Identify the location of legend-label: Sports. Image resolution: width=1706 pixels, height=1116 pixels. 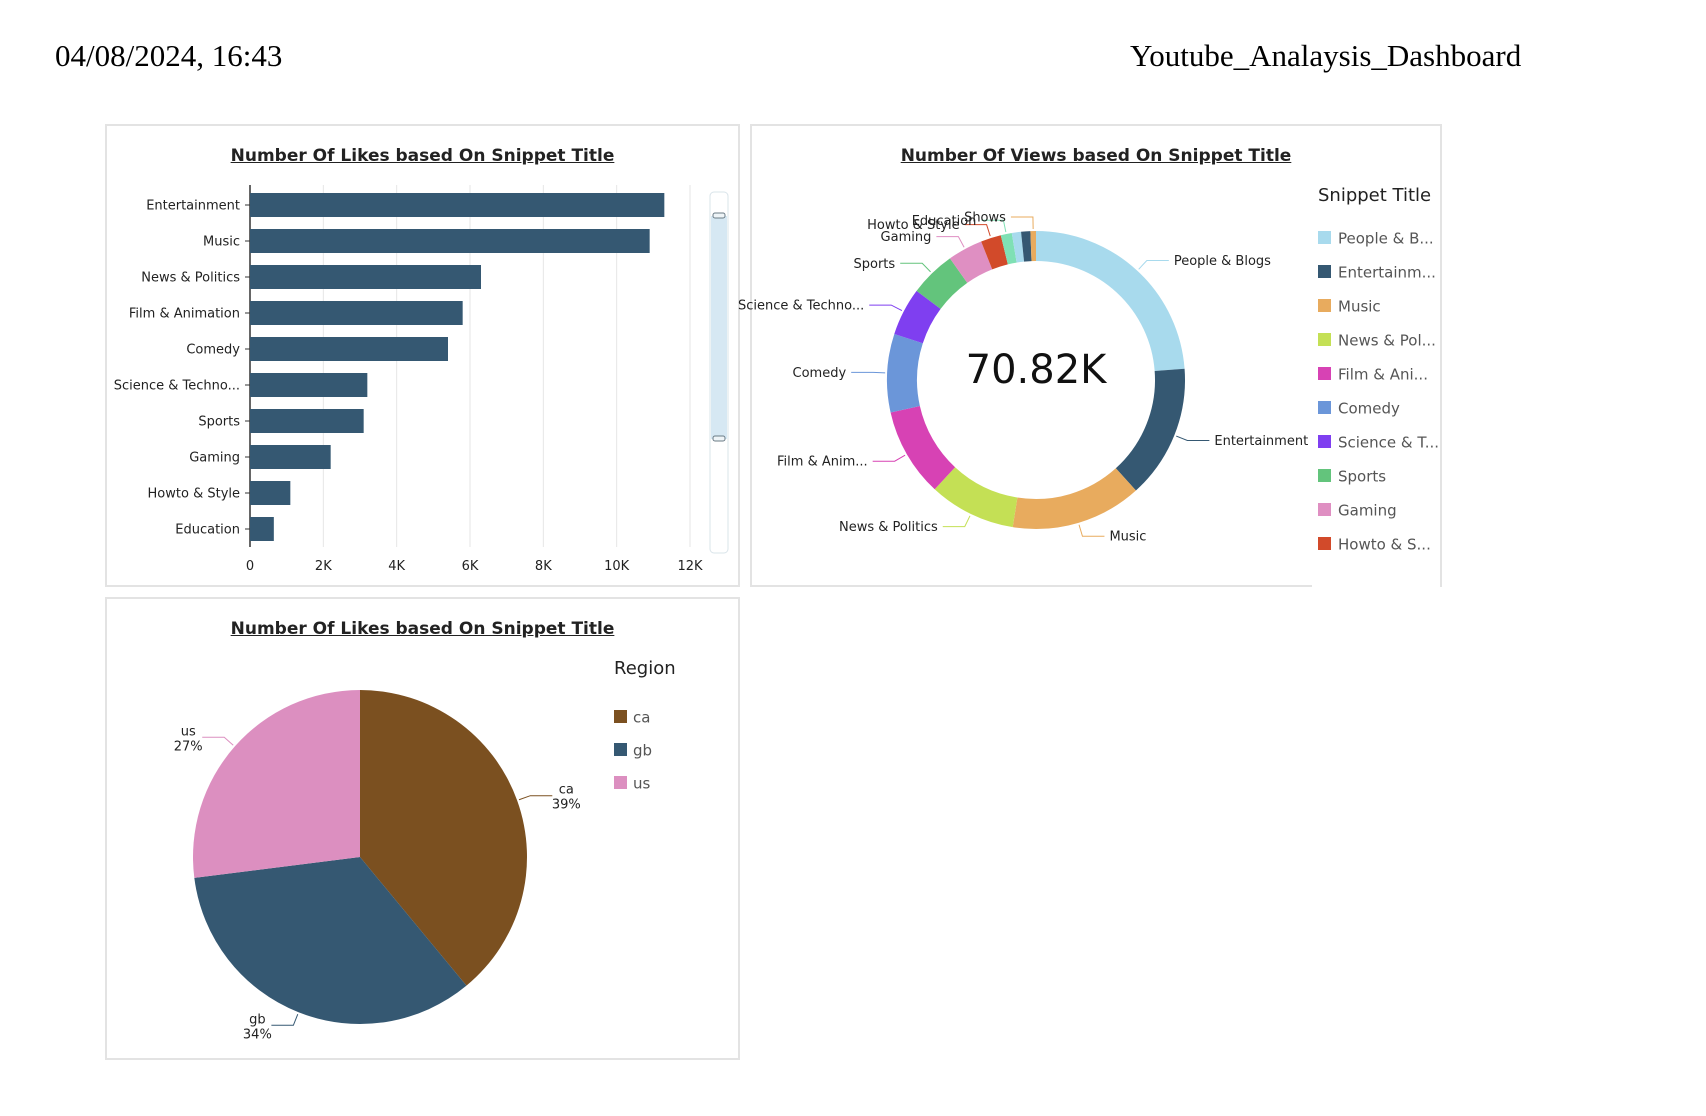
(1362, 477).